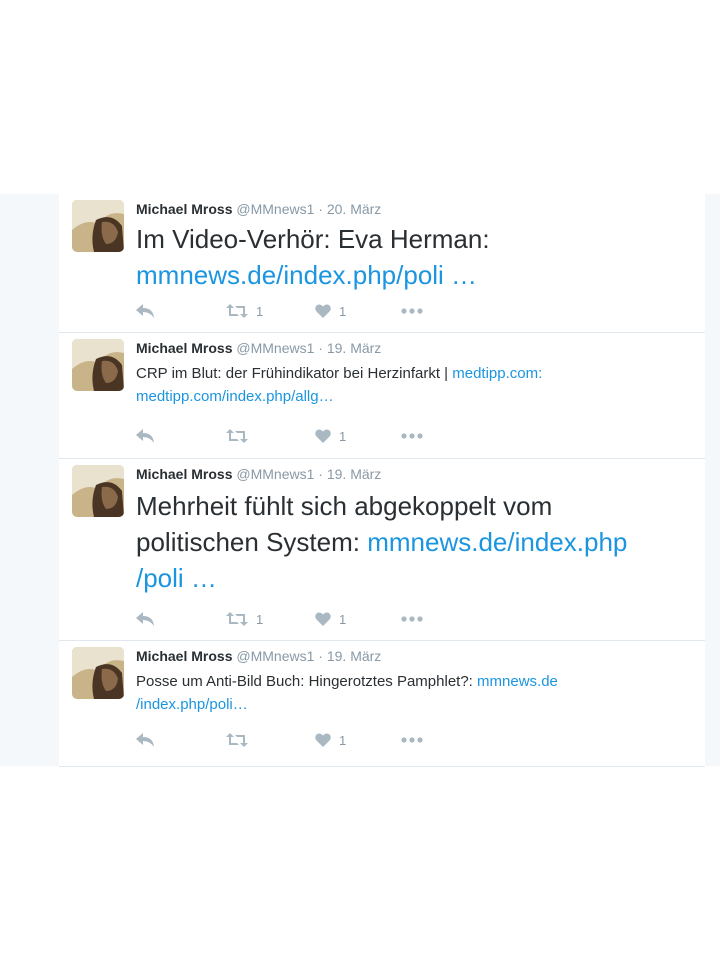 This screenshot has width=720, height=960. What do you see at coordinates (354, 209) in the screenshot?
I see `tweet-date: 20. März` at bounding box center [354, 209].